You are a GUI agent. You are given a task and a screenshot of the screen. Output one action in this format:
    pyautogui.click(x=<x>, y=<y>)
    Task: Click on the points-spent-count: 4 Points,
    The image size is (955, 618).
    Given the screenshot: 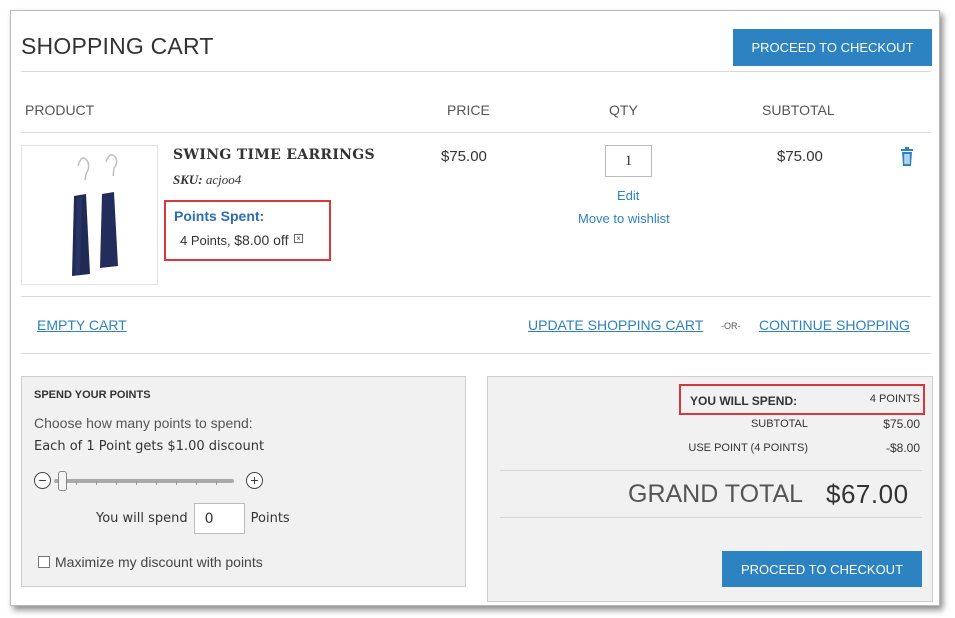 What is the action you would take?
    pyautogui.click(x=205, y=240)
    